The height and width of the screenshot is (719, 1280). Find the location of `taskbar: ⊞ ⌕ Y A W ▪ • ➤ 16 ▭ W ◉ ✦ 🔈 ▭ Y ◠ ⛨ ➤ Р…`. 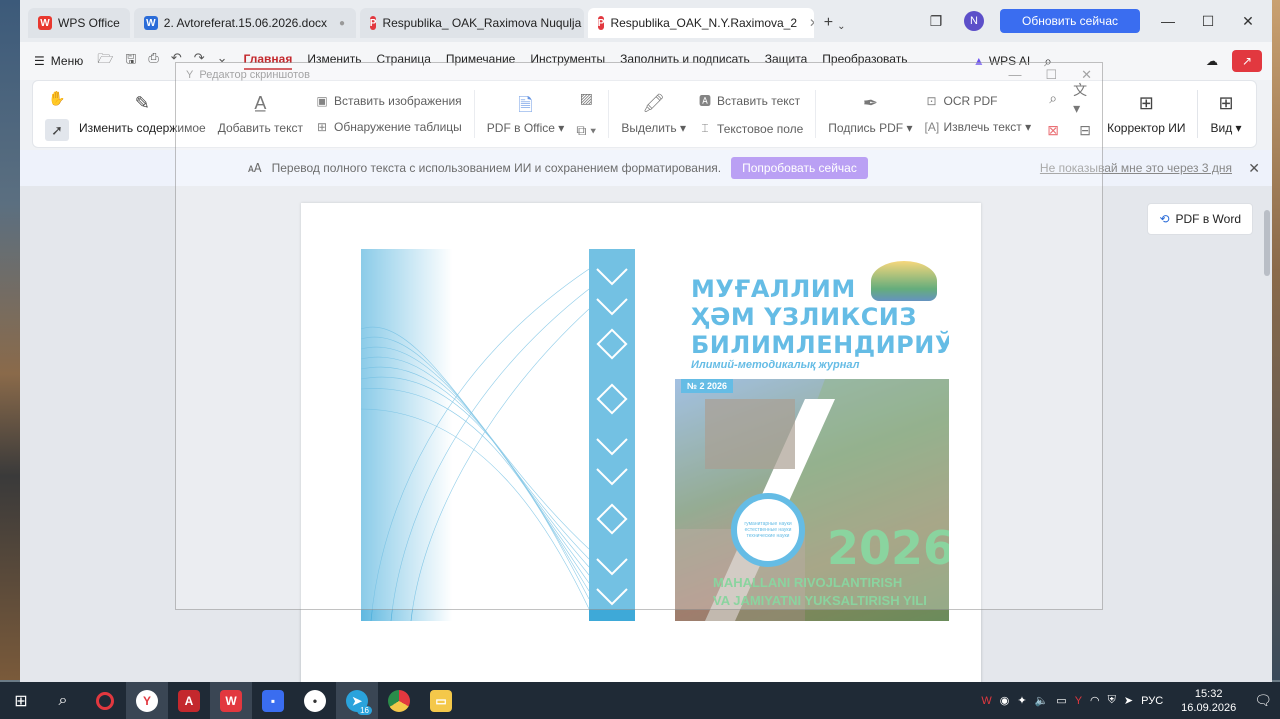

taskbar: ⊞ ⌕ Y A W ▪ • ➤ 16 ▭ W ◉ ✦ 🔈 ▭ Y ◠ ⛨ ➤ Р… is located at coordinates (640, 700).